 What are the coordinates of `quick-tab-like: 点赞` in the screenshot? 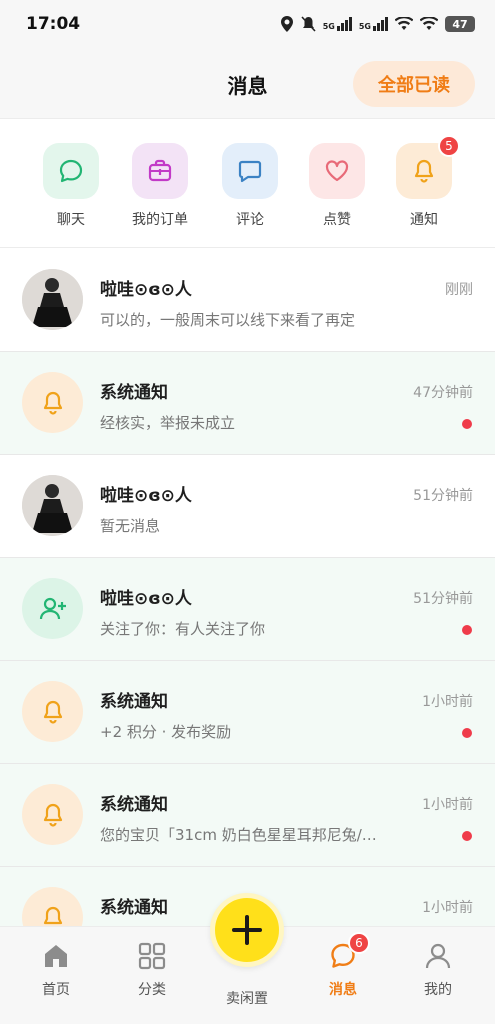 It's located at (337, 186).